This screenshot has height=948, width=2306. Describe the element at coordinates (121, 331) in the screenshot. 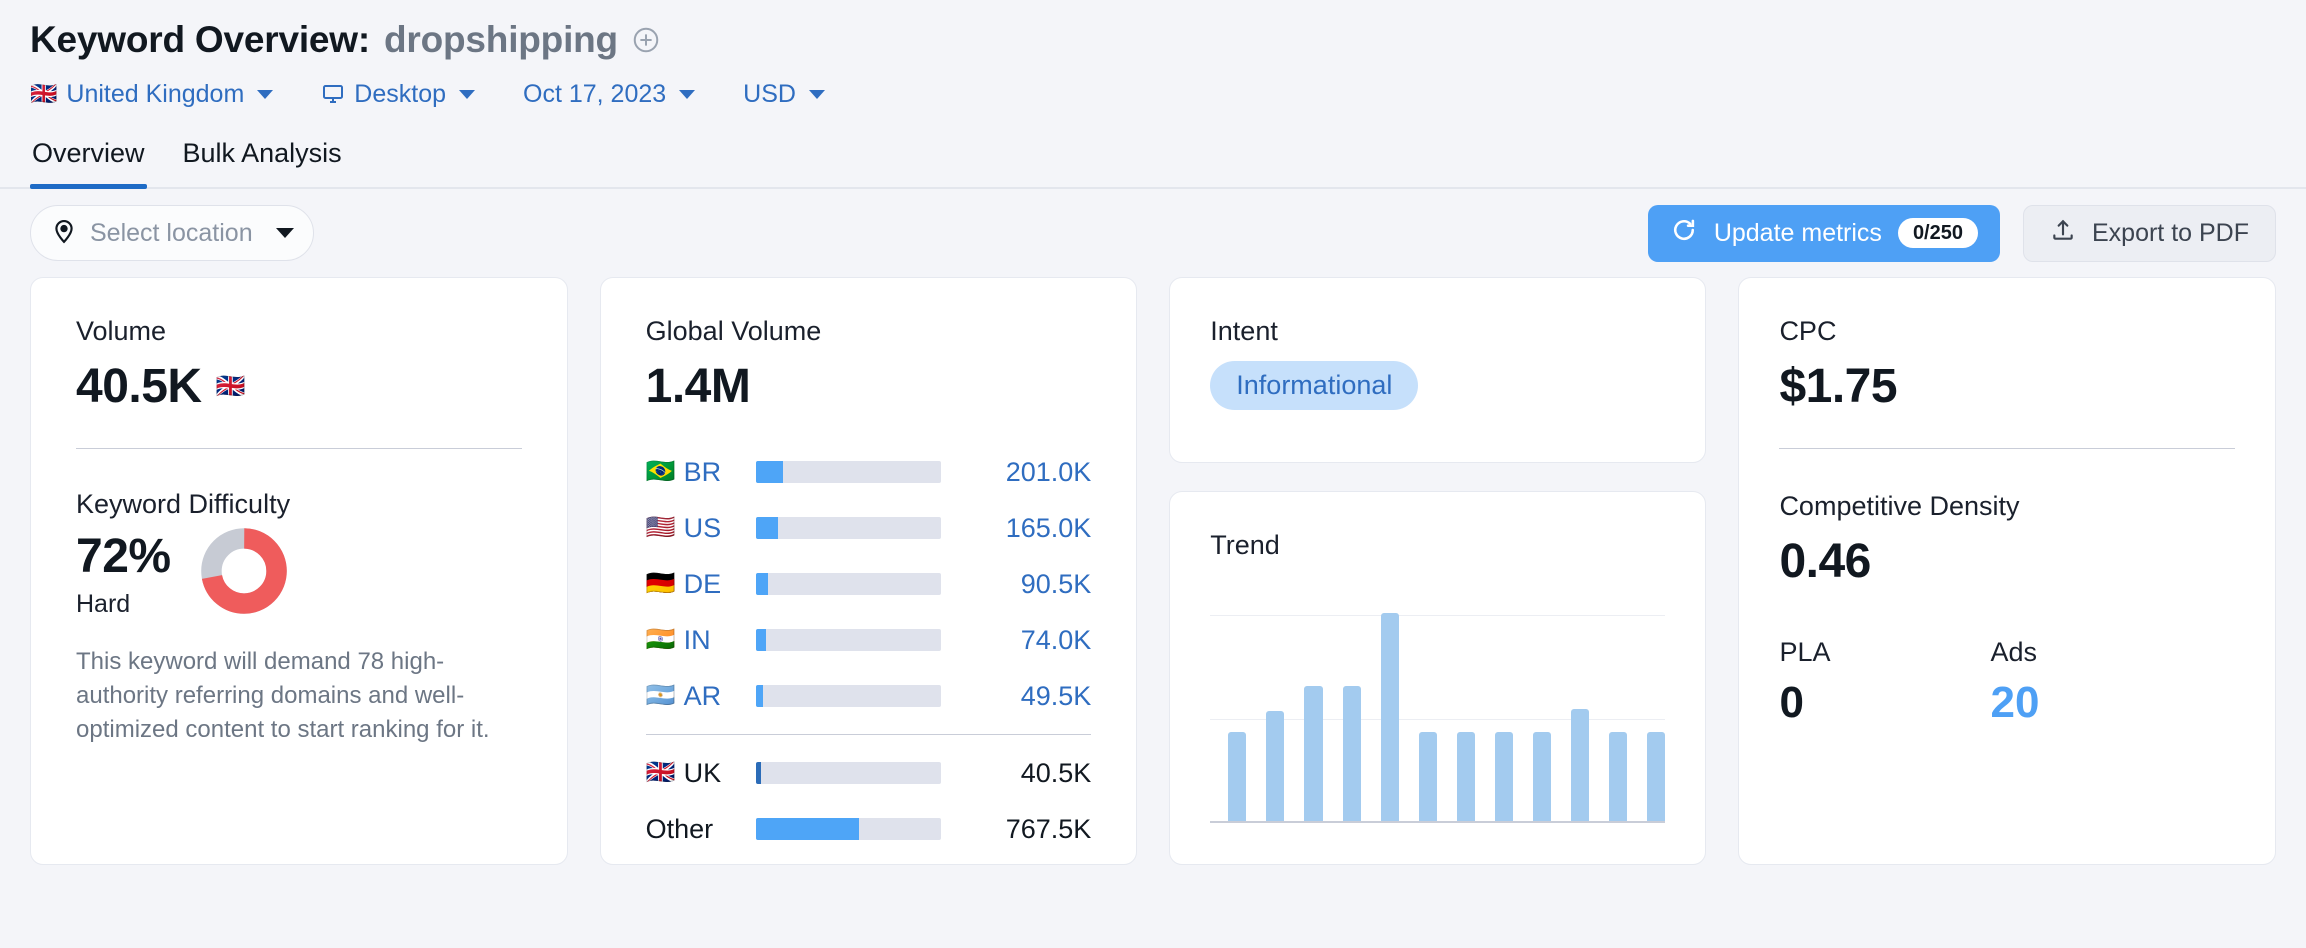

I see `volume-label: Volume` at that location.